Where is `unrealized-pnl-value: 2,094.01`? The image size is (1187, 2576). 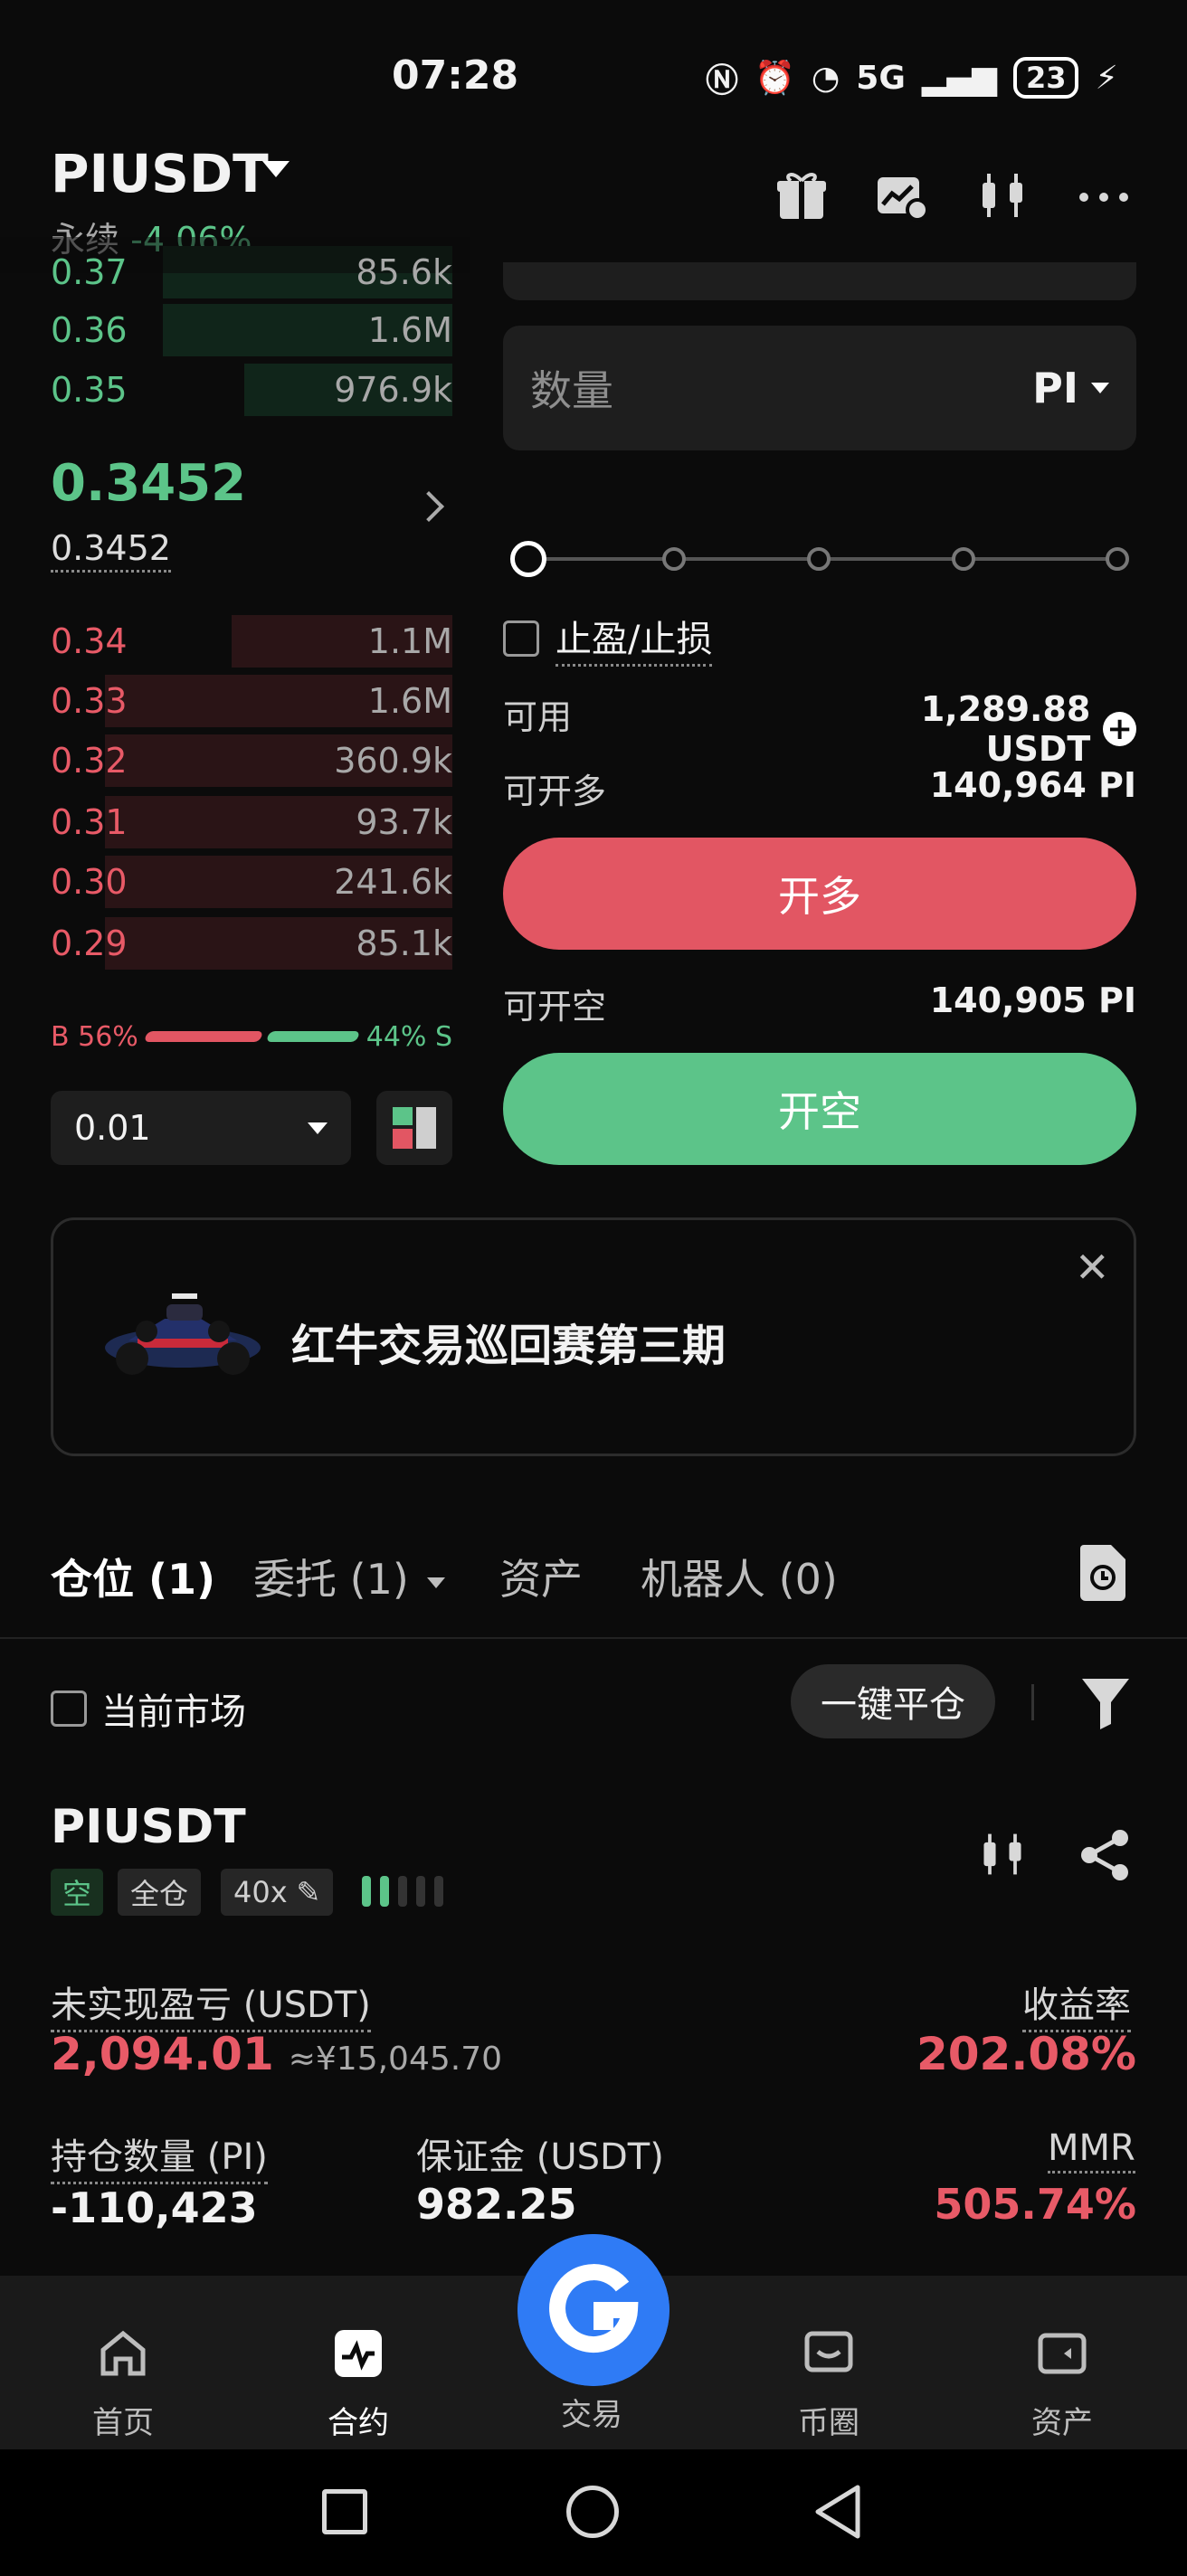 unrealized-pnl-value: 2,094.01 is located at coordinates (162, 2054).